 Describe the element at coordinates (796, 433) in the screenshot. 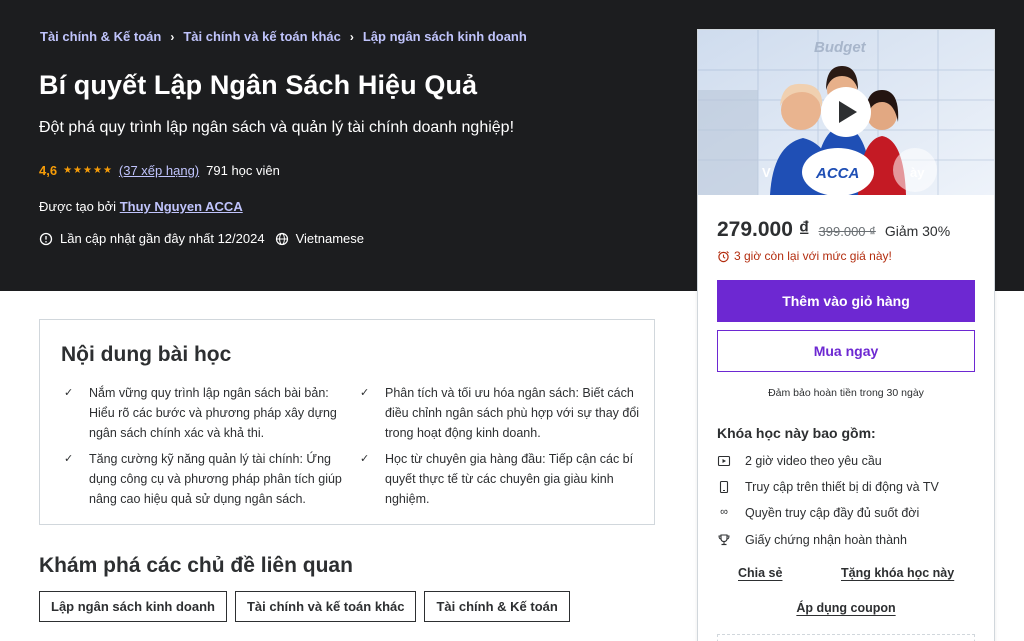

I see `includes-title: Khóa học này bao gồm:` at that location.